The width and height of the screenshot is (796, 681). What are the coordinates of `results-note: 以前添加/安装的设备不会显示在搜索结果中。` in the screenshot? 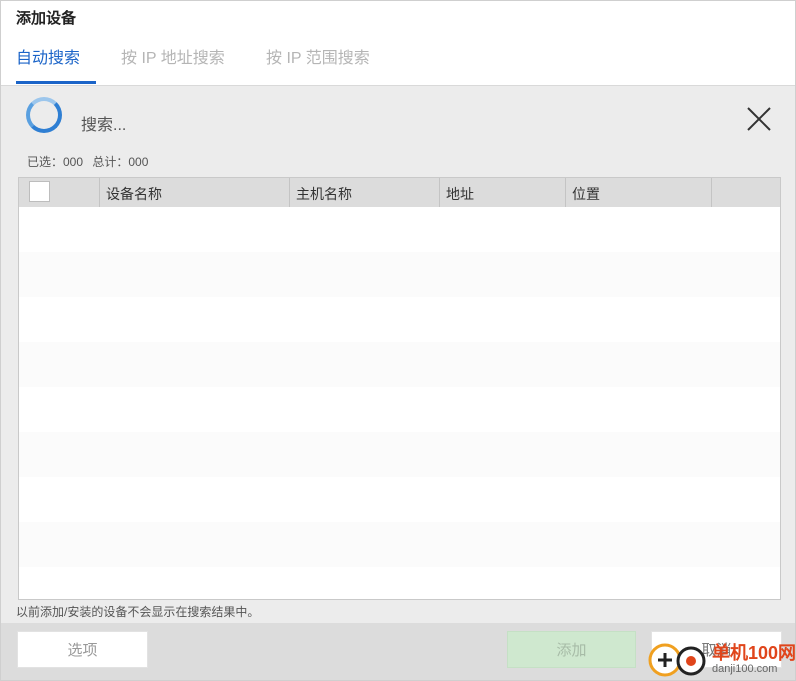 It's located at (138, 612).